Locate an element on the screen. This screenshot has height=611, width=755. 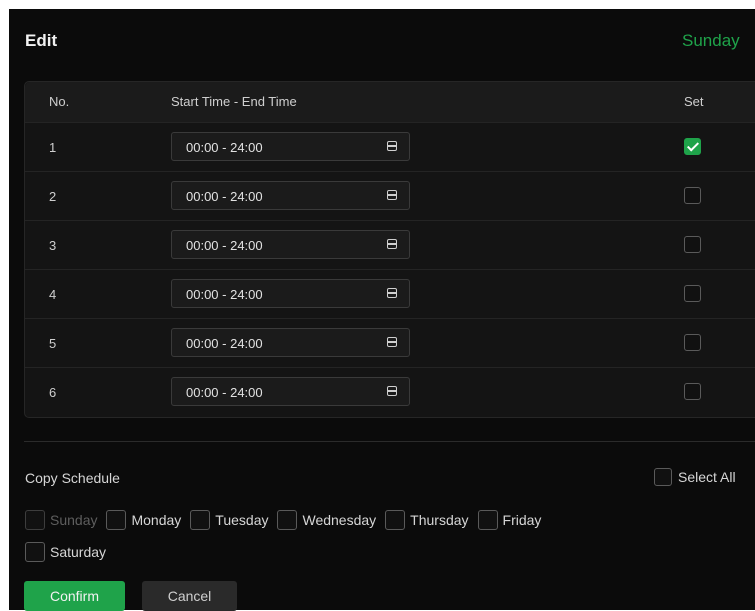
select-all-label: Select All is located at coordinates (707, 477).